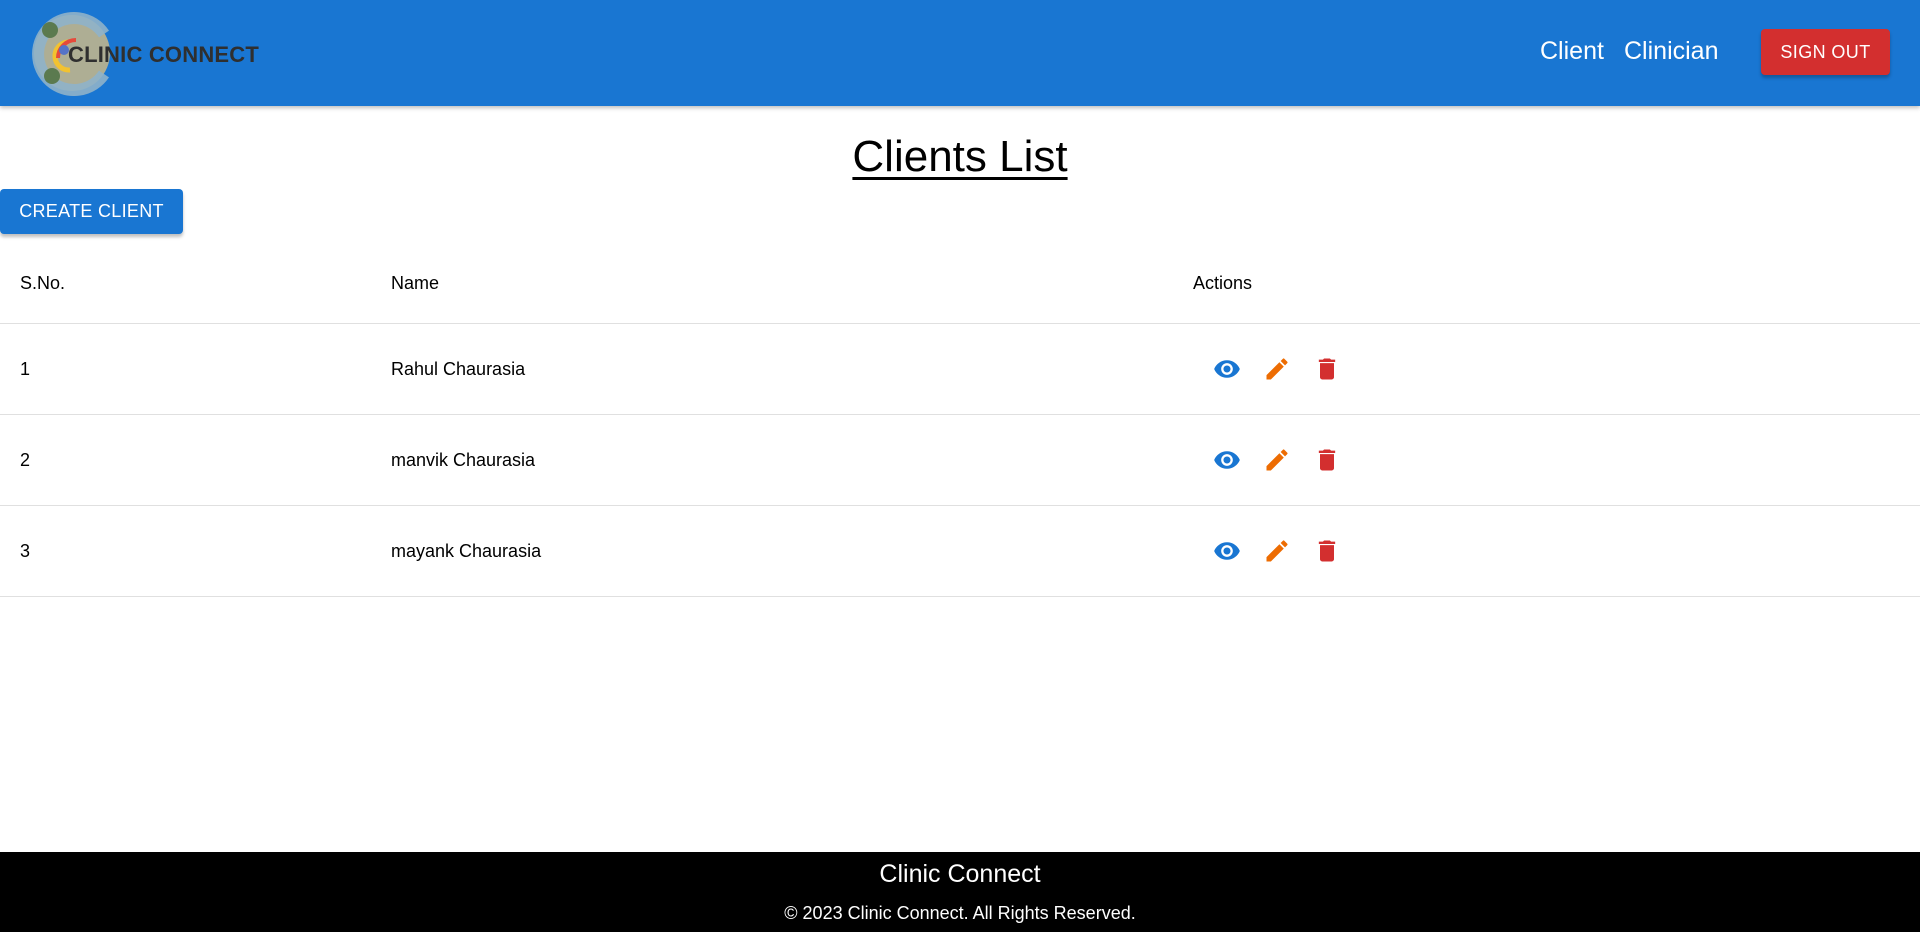 This screenshot has width=1920, height=932. I want to click on cell-name: manvik Chaurasia, so click(772, 460).